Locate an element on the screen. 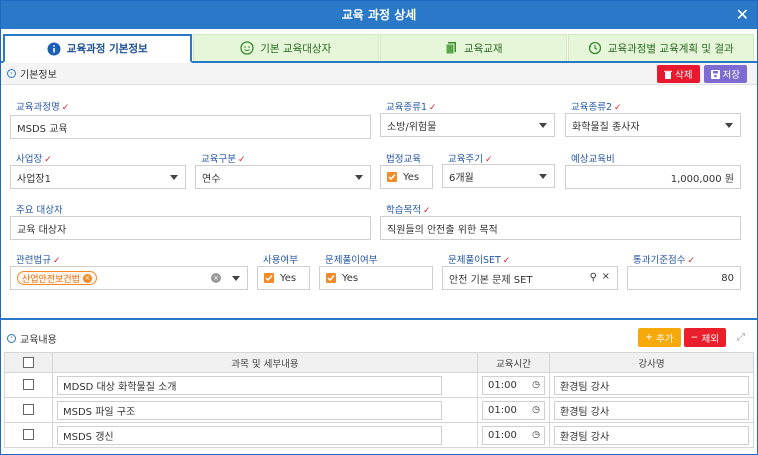  course-name-label: 교육과정명 ✓ is located at coordinates (43, 107).